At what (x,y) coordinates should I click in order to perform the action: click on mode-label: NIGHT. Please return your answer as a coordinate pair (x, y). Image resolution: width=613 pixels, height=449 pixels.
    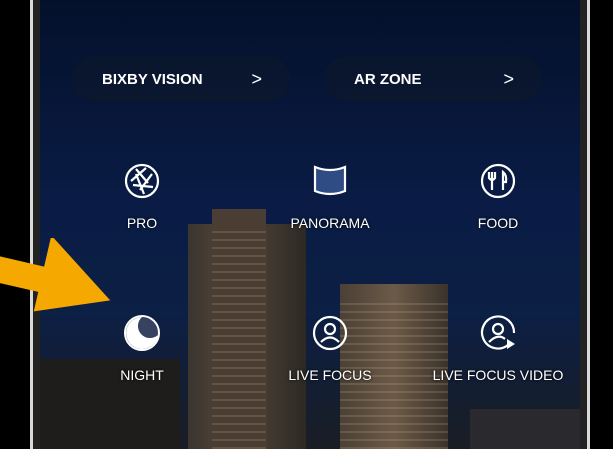
    Looking at the image, I should click on (142, 375).